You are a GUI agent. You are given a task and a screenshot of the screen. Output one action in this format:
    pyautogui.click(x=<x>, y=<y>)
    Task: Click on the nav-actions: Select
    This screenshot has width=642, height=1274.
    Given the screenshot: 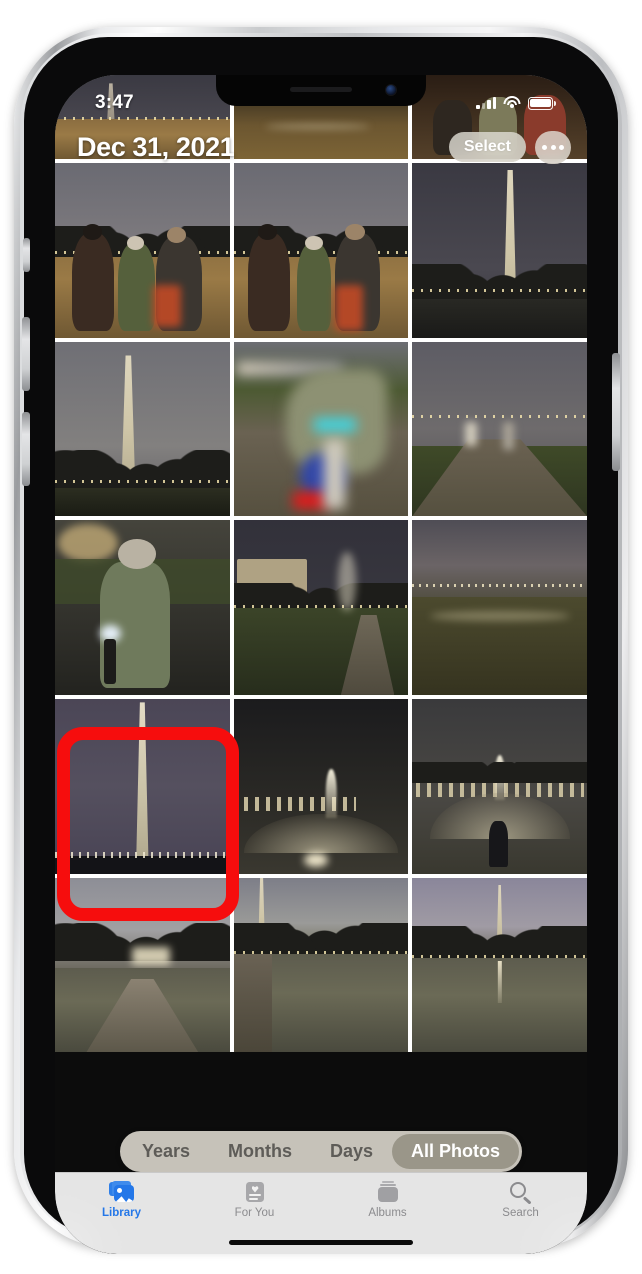 What is the action you would take?
    pyautogui.click(x=509, y=147)
    